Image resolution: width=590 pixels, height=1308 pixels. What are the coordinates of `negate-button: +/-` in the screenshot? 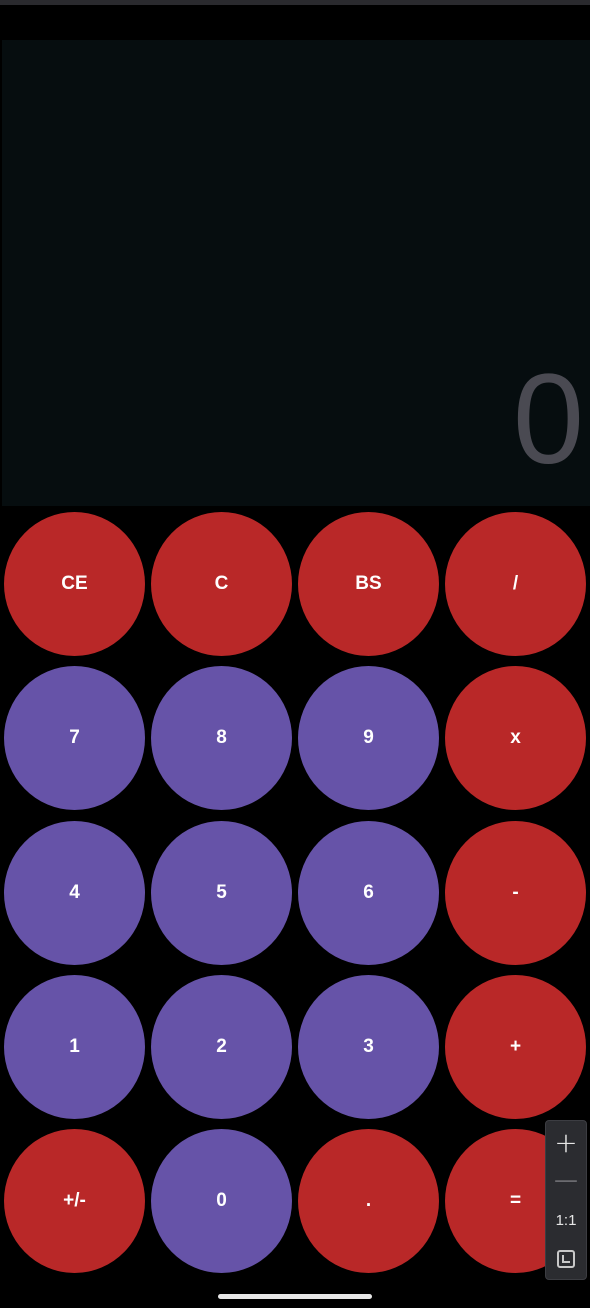 It's located at (74, 1201).